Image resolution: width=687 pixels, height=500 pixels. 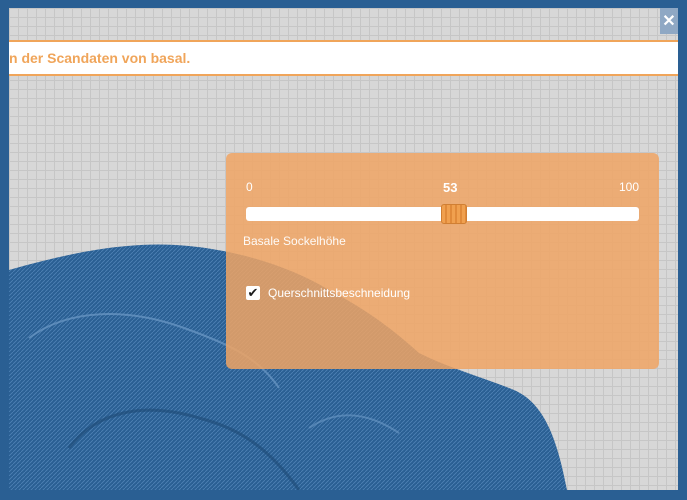 What do you see at coordinates (294, 241) in the screenshot?
I see `slider-caption: Basale Sockelhöhe` at bounding box center [294, 241].